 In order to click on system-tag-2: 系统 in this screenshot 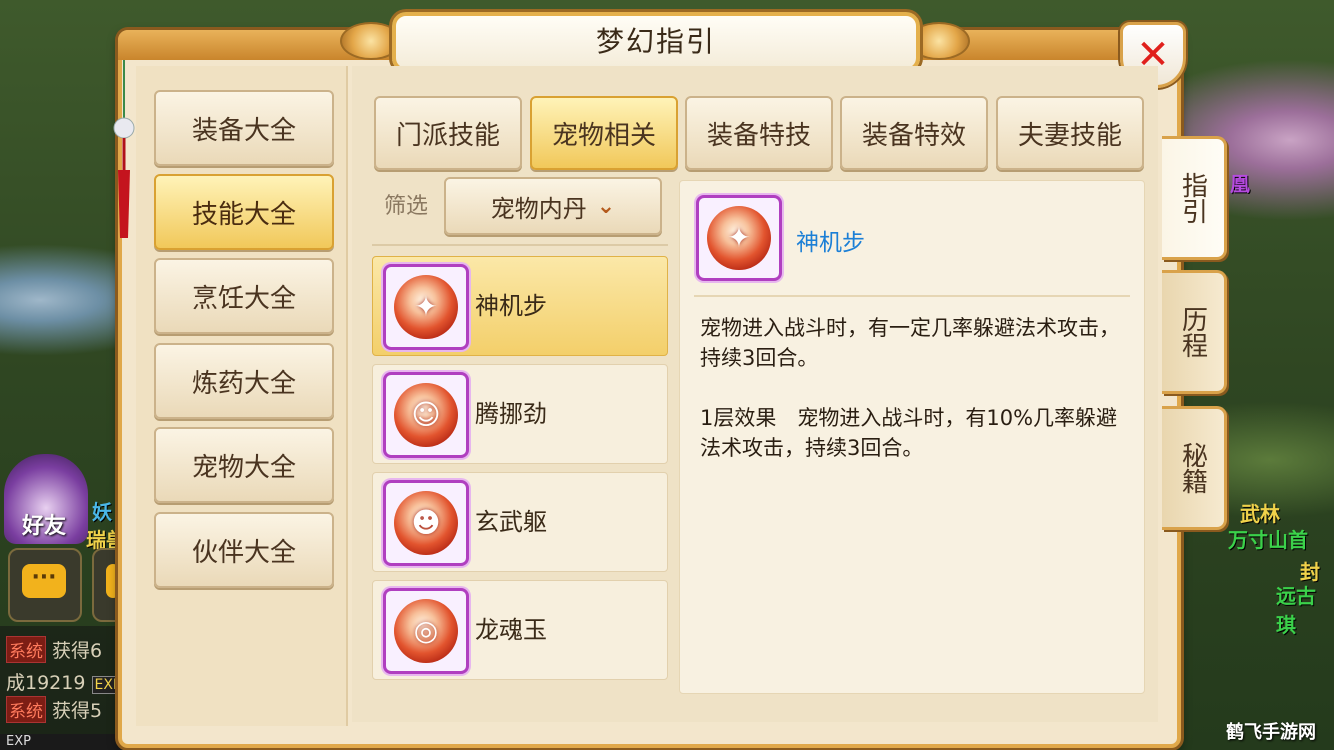, I will do `click(26, 709)`.